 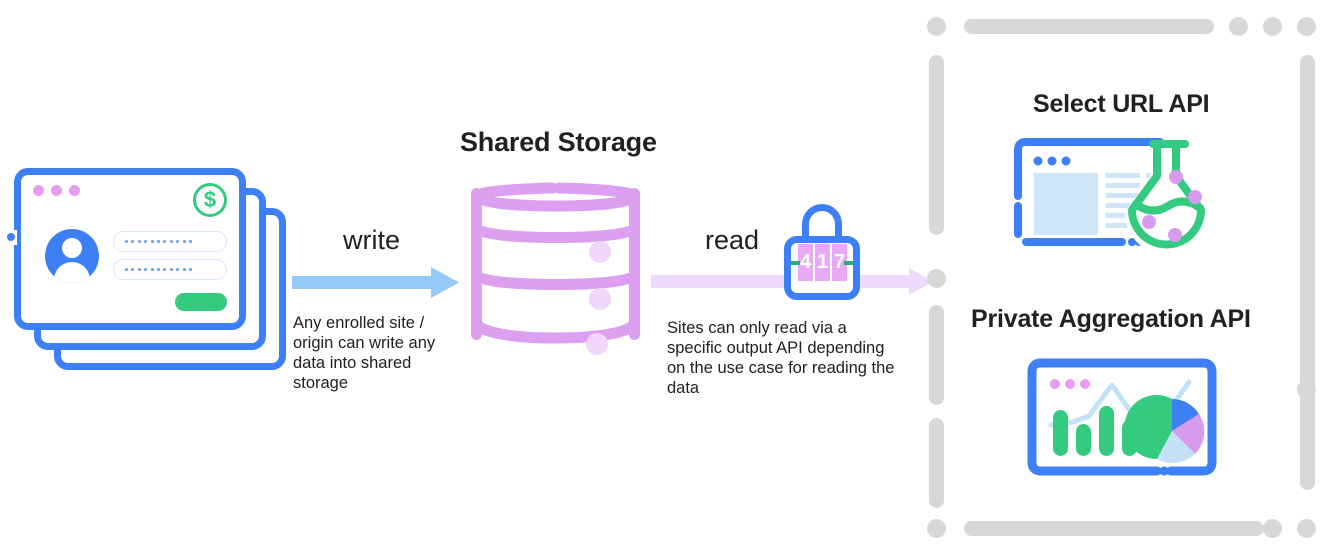 I want to click on site-card-front: $, so click(x=130, y=249).